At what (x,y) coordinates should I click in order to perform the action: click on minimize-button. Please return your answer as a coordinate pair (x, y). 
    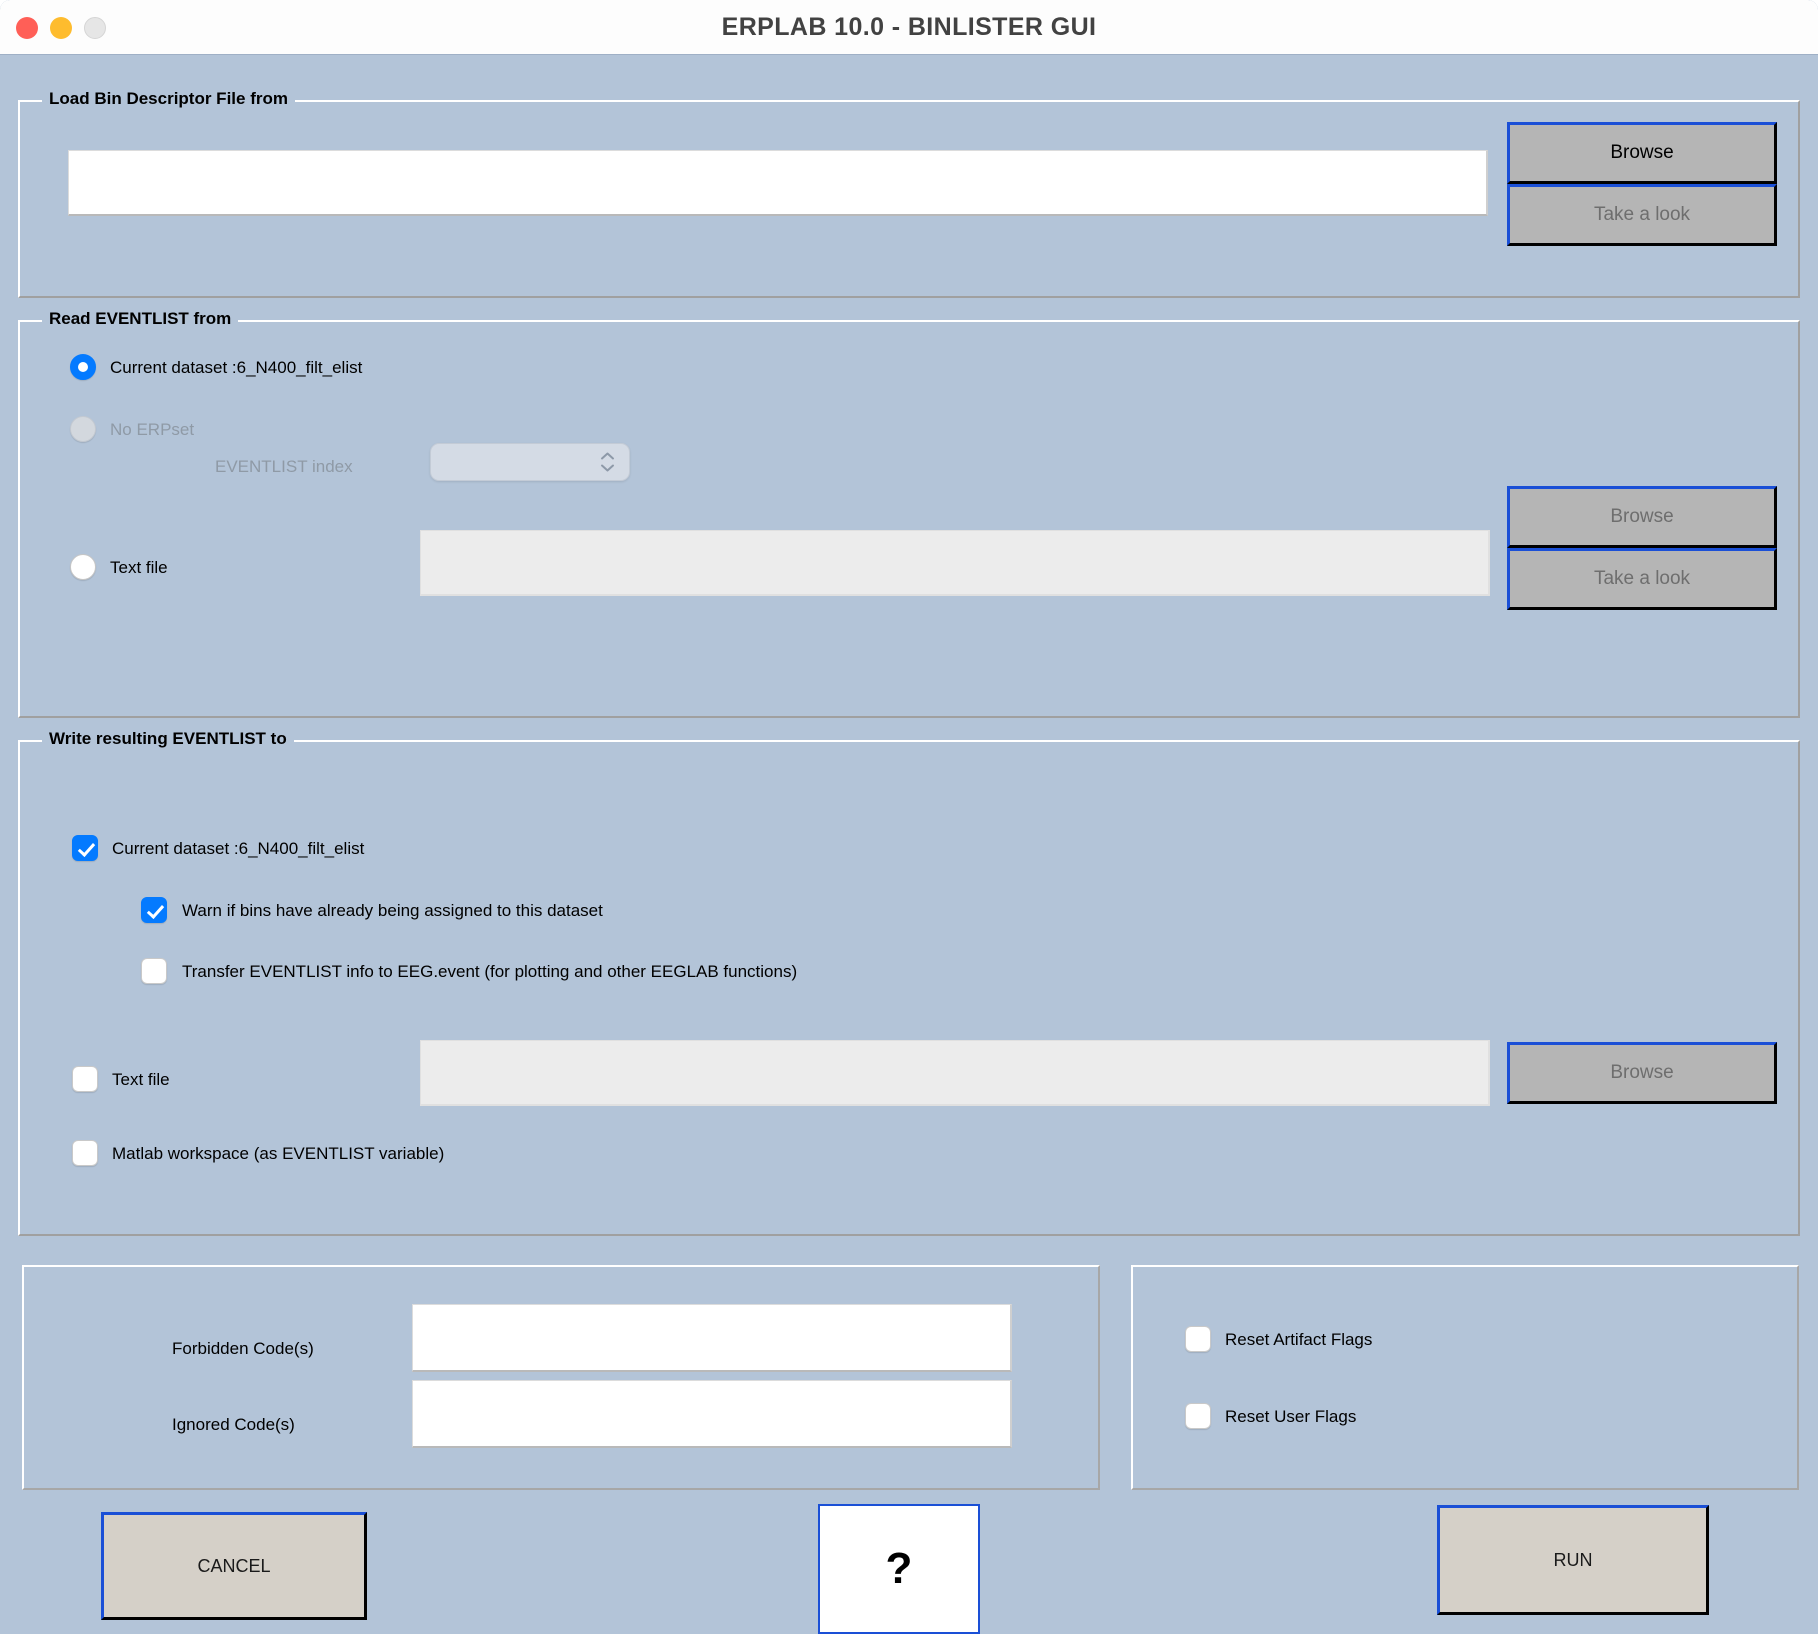
    Looking at the image, I should click on (61, 27).